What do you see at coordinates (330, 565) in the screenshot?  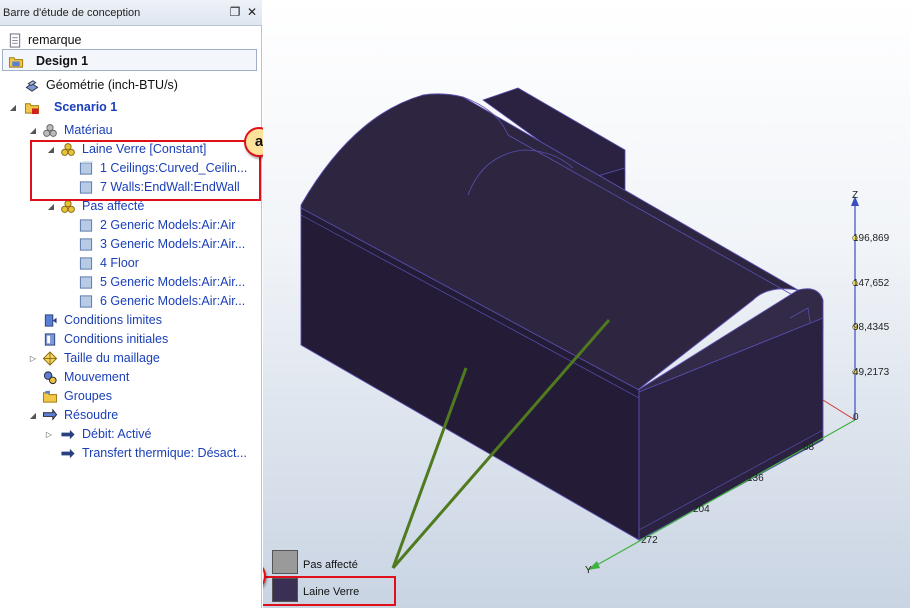 I see `legend-label-pas-affecte: Pas affecté` at bounding box center [330, 565].